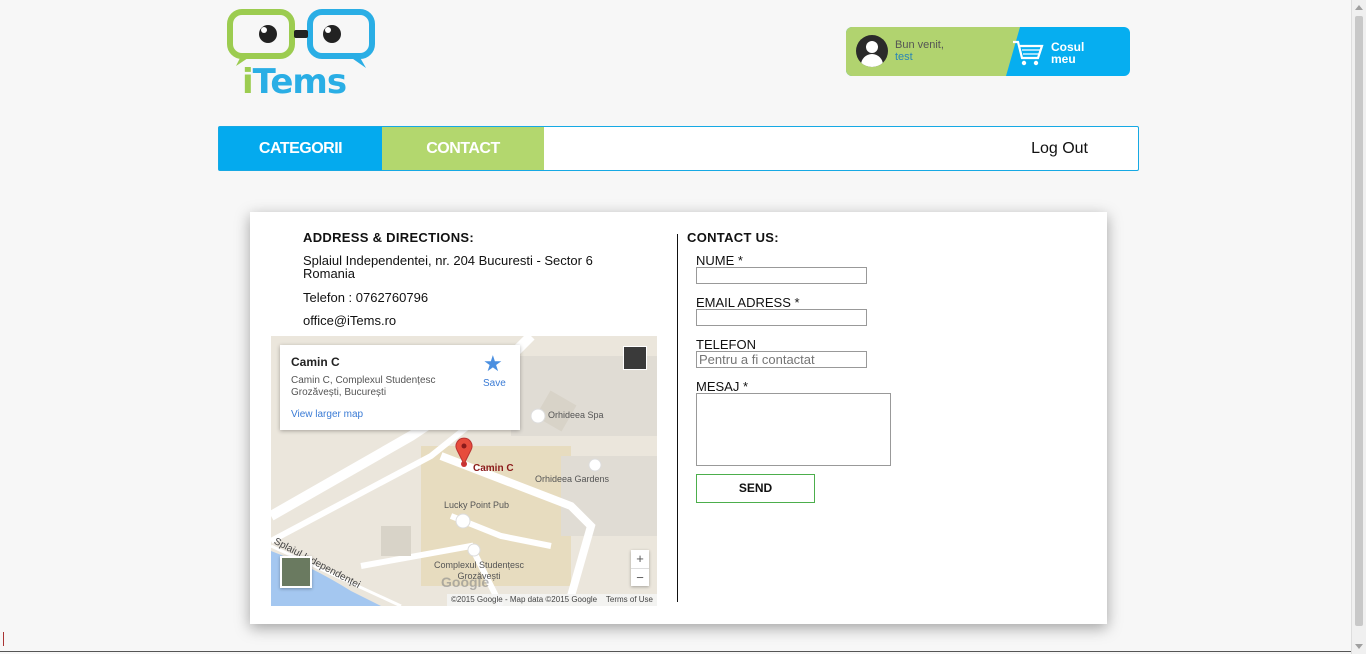 Image resolution: width=1366 pixels, height=654 pixels. What do you see at coordinates (494, 383) in the screenshot?
I see `save-place-button: Save` at bounding box center [494, 383].